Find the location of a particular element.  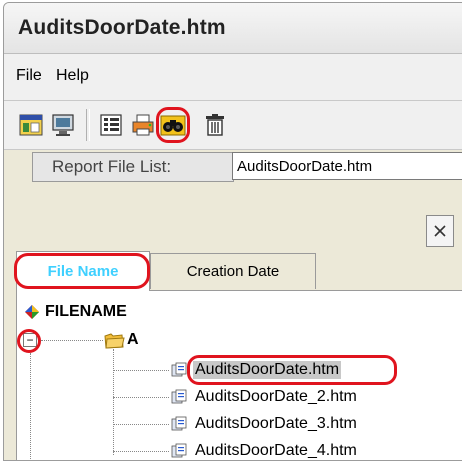

print-button is located at coordinates (143, 125).